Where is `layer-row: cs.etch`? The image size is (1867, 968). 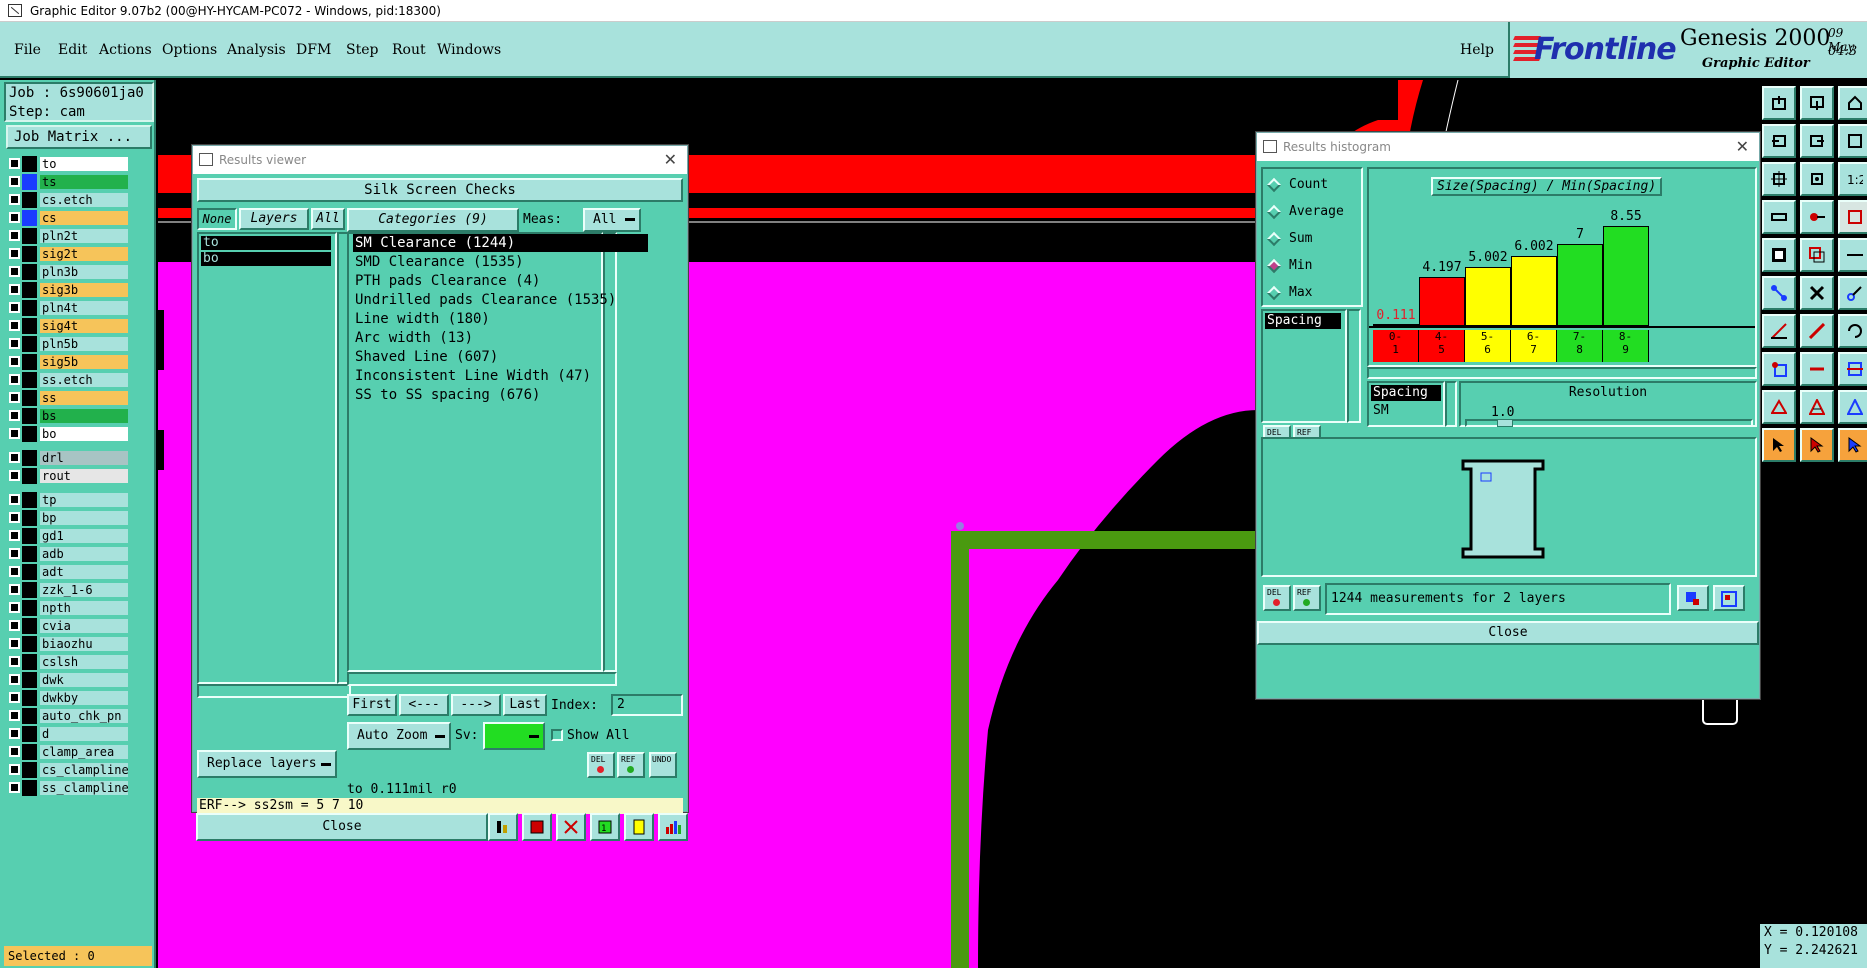
layer-row: cs.etch is located at coordinates (67, 200).